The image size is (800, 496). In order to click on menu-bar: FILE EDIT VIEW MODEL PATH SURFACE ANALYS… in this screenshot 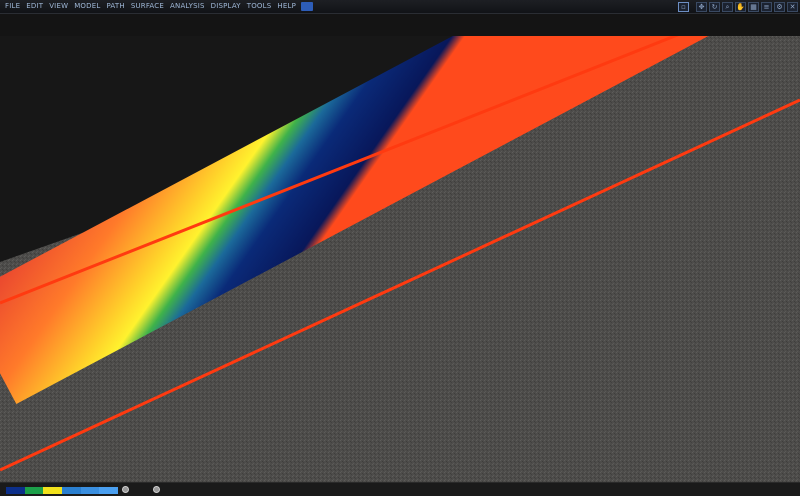, I will do `click(400, 7)`.